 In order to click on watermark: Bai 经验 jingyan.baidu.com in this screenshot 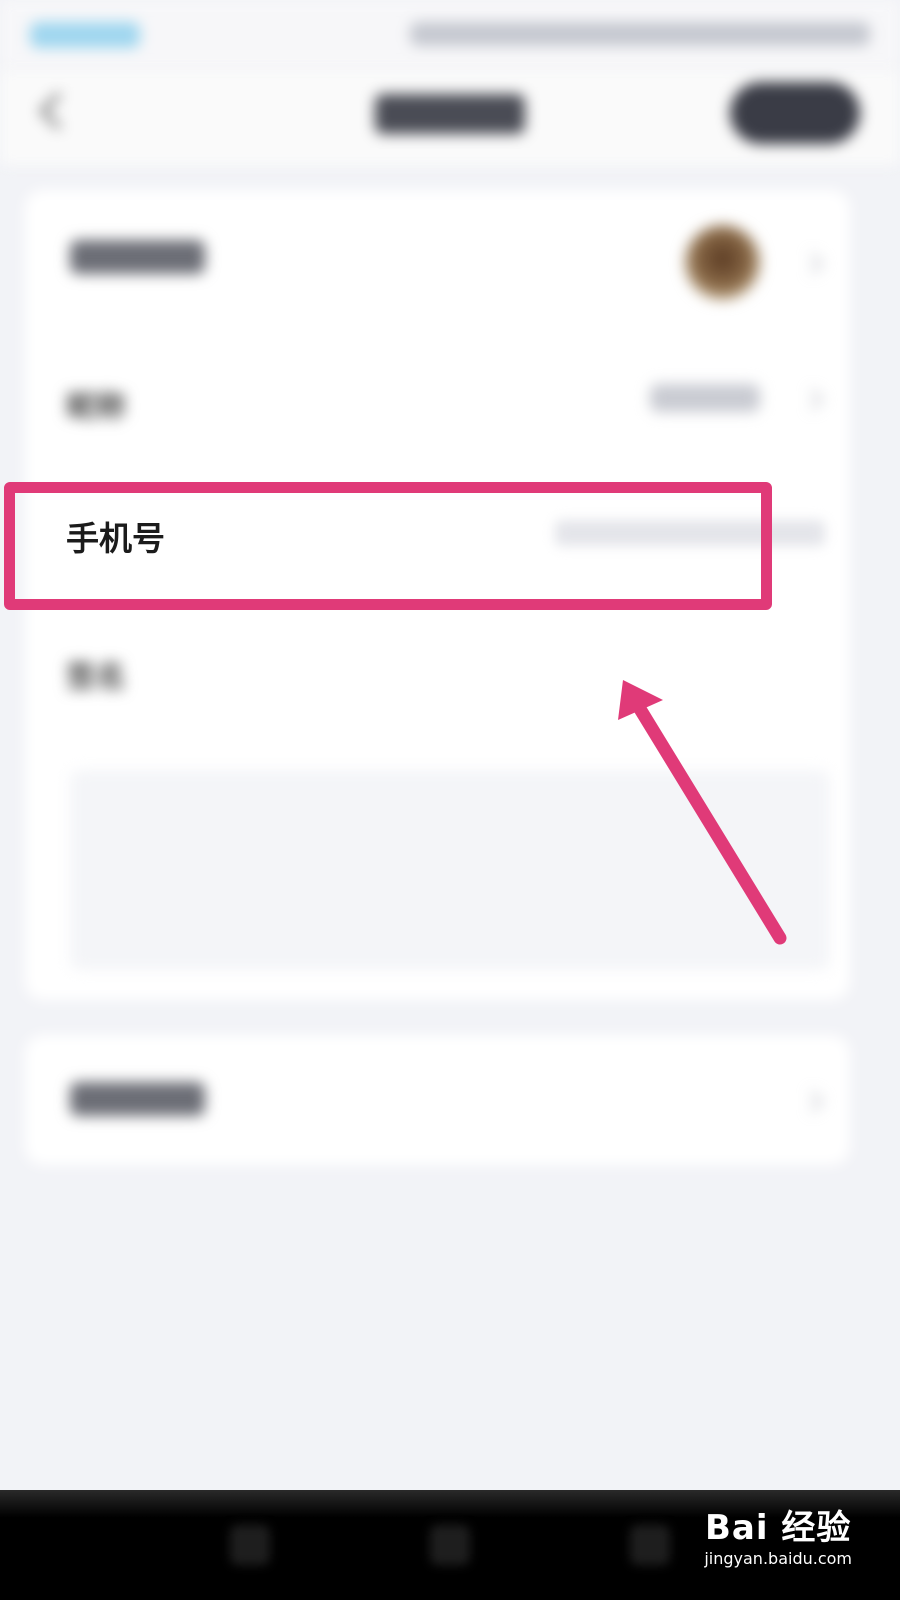, I will do `click(778, 1534)`.